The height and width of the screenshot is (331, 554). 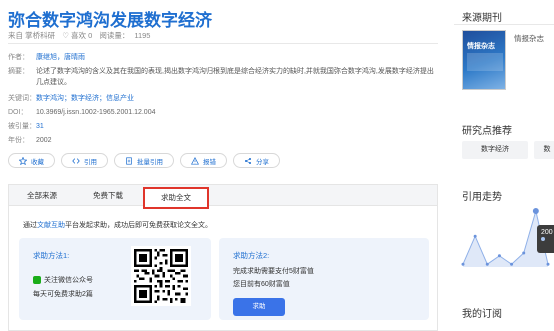 I want to click on like-button: ♡ 喜欢 0, so click(x=77, y=35).